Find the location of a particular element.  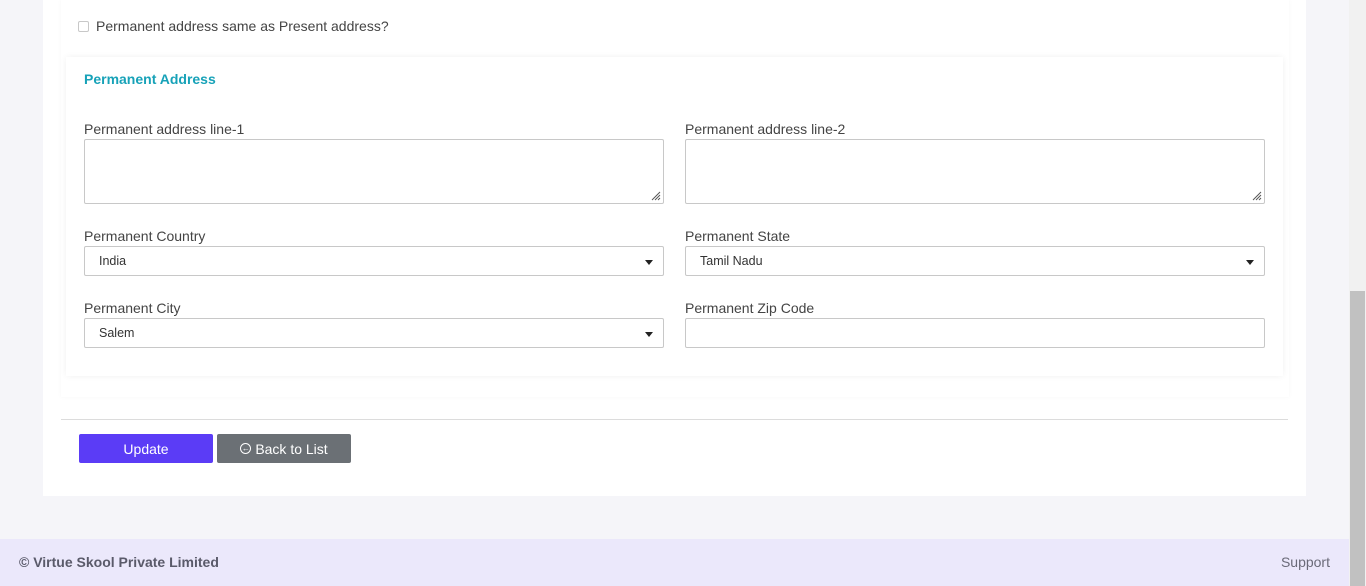

update-button-label: Update is located at coordinates (146, 448).